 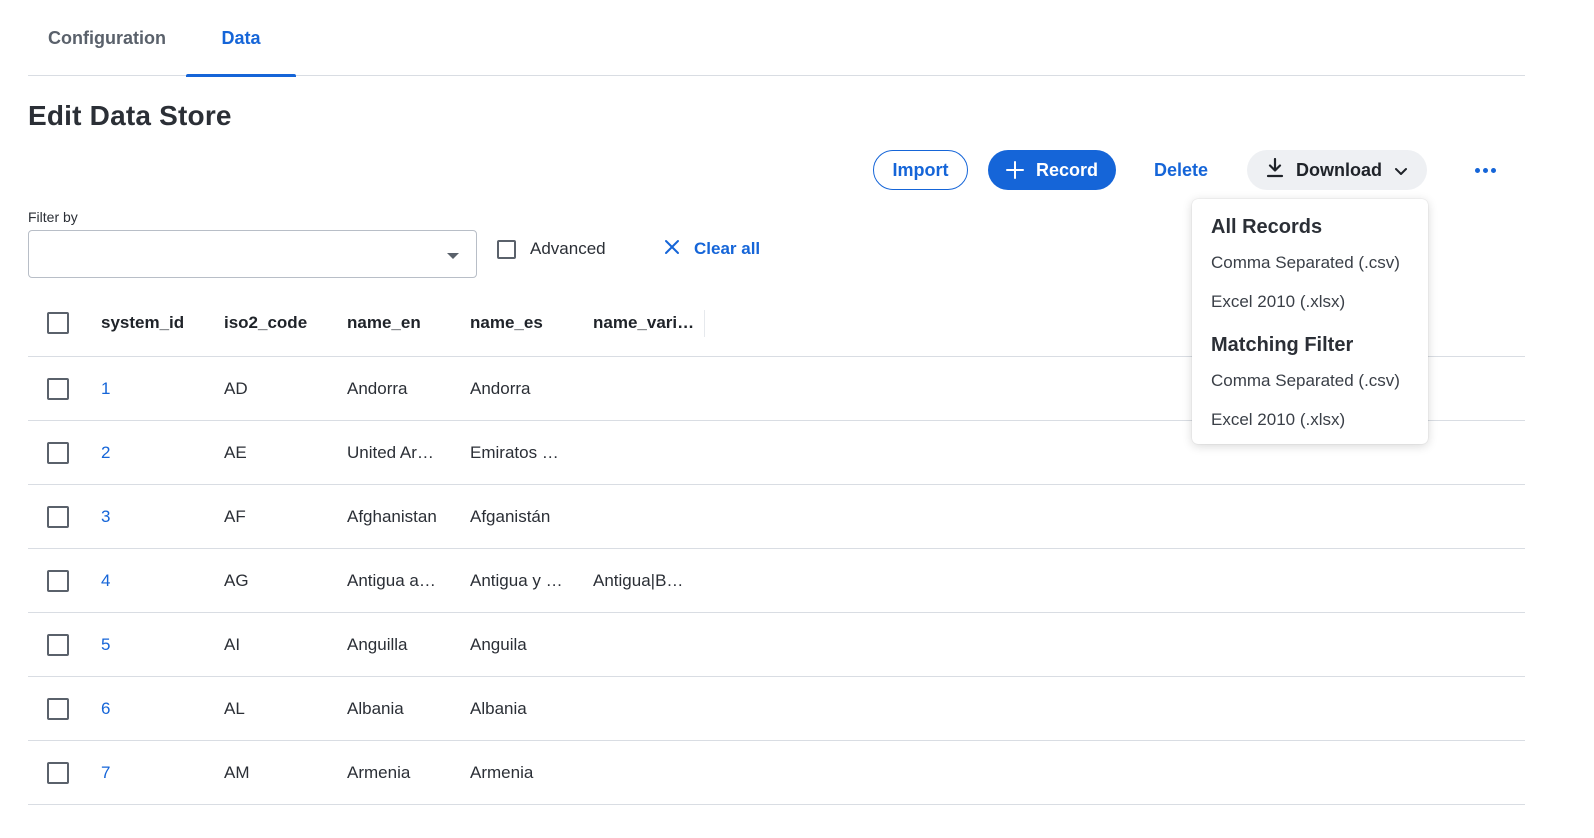 I want to click on system-id-link: 6, so click(x=156, y=708).